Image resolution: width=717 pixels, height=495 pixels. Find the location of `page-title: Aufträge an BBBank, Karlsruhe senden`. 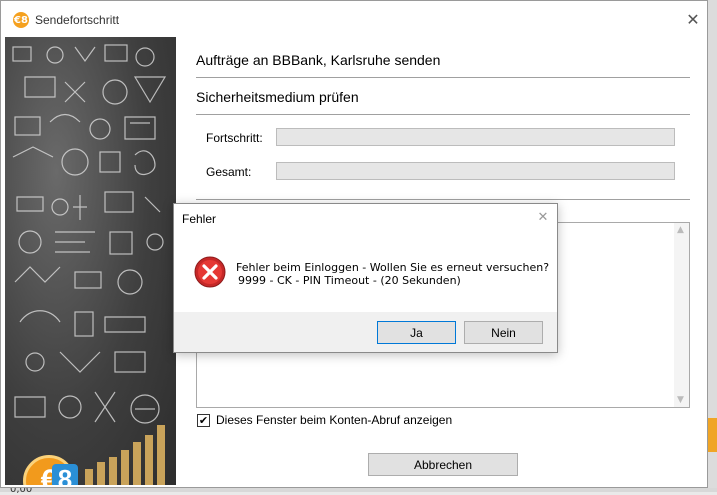

page-title: Aufträge an BBBank, Karlsruhe senden is located at coordinates (318, 60).